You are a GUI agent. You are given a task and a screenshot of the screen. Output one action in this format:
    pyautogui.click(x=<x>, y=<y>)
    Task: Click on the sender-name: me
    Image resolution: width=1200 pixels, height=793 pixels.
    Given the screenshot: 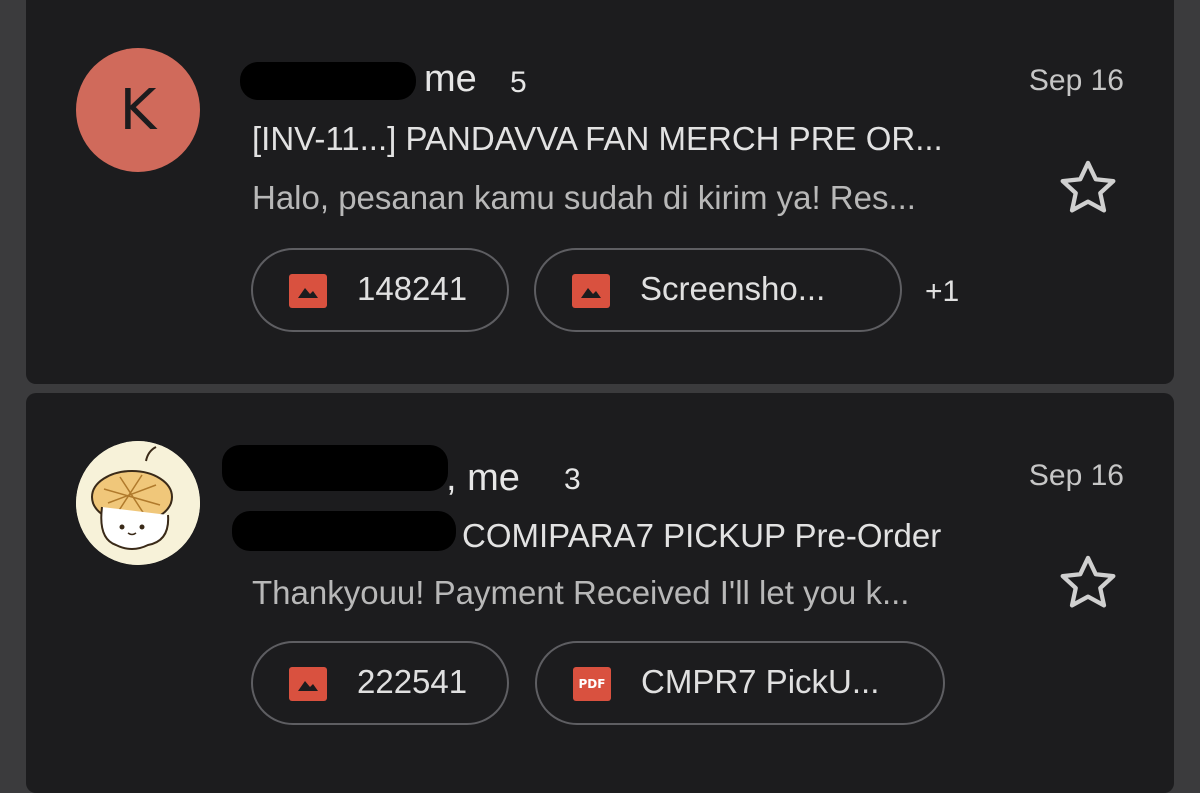 What is the action you would take?
    pyautogui.click(x=450, y=79)
    